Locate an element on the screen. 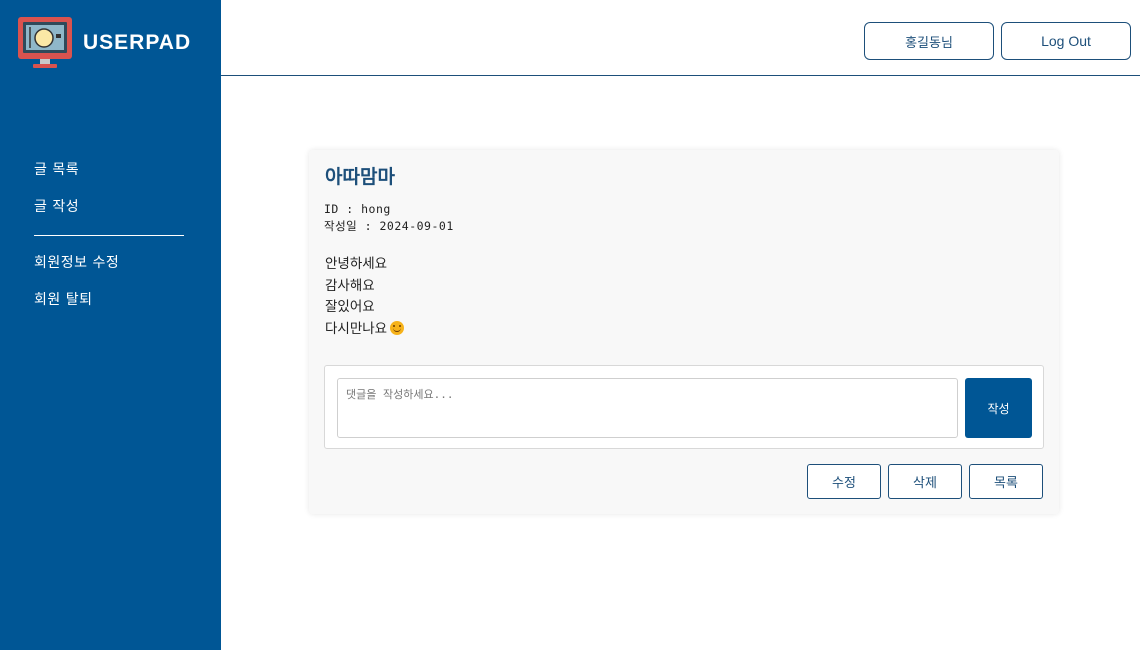 This screenshot has width=1140, height=650. sidebar-item-withdraw: 회원 탈퇴 is located at coordinates (109, 306).